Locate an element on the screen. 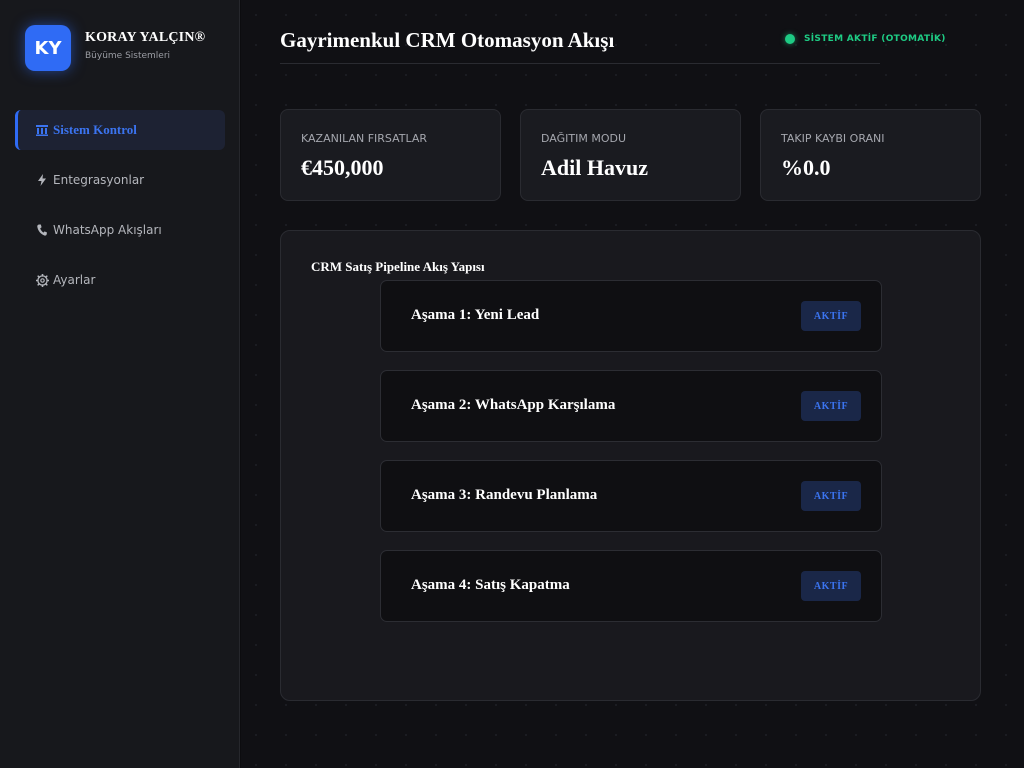 Image resolution: width=1024 pixels, height=768 pixels. stat-card-kazanilan-firsatlar: KAZANILAN FIRSATLAR €450,000 is located at coordinates (390, 155).